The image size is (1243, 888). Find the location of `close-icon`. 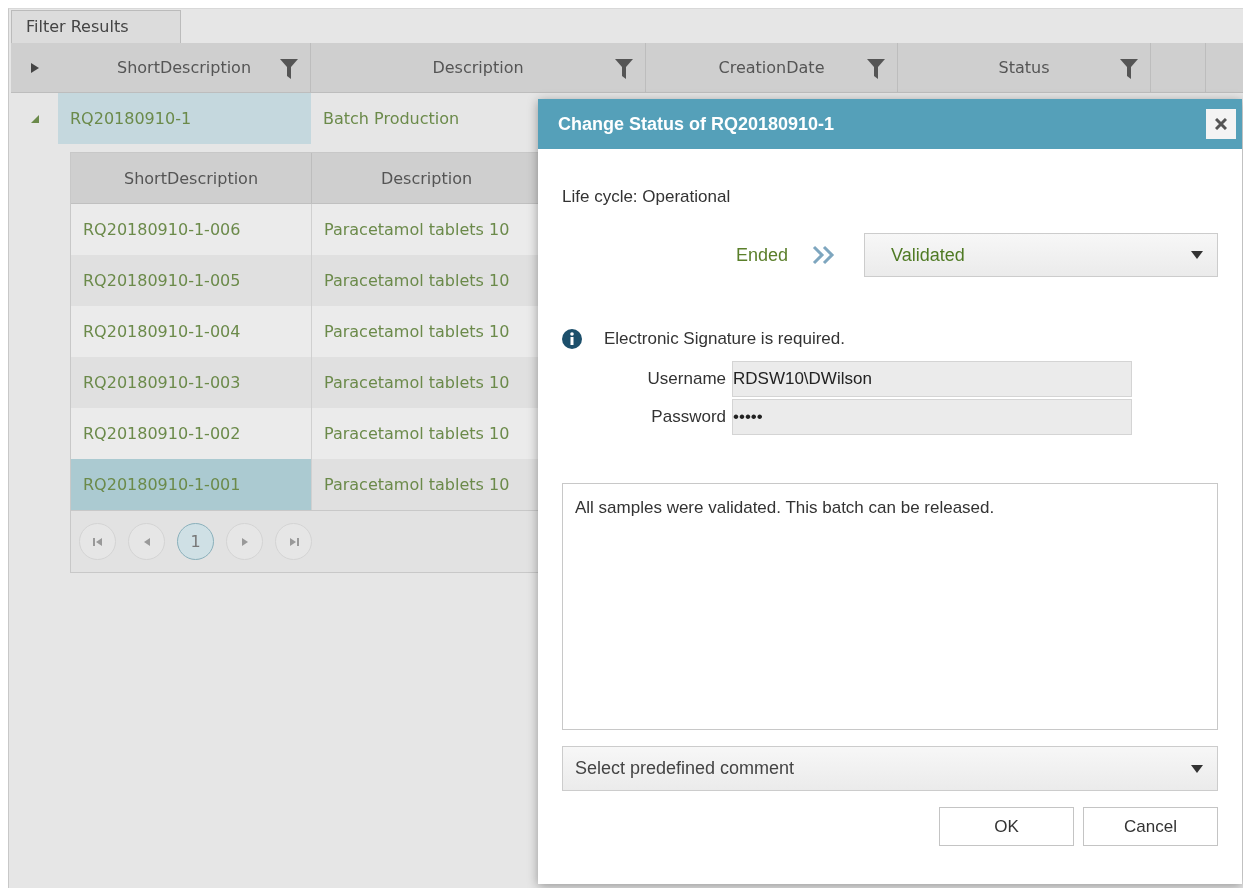

close-icon is located at coordinates (1221, 124).